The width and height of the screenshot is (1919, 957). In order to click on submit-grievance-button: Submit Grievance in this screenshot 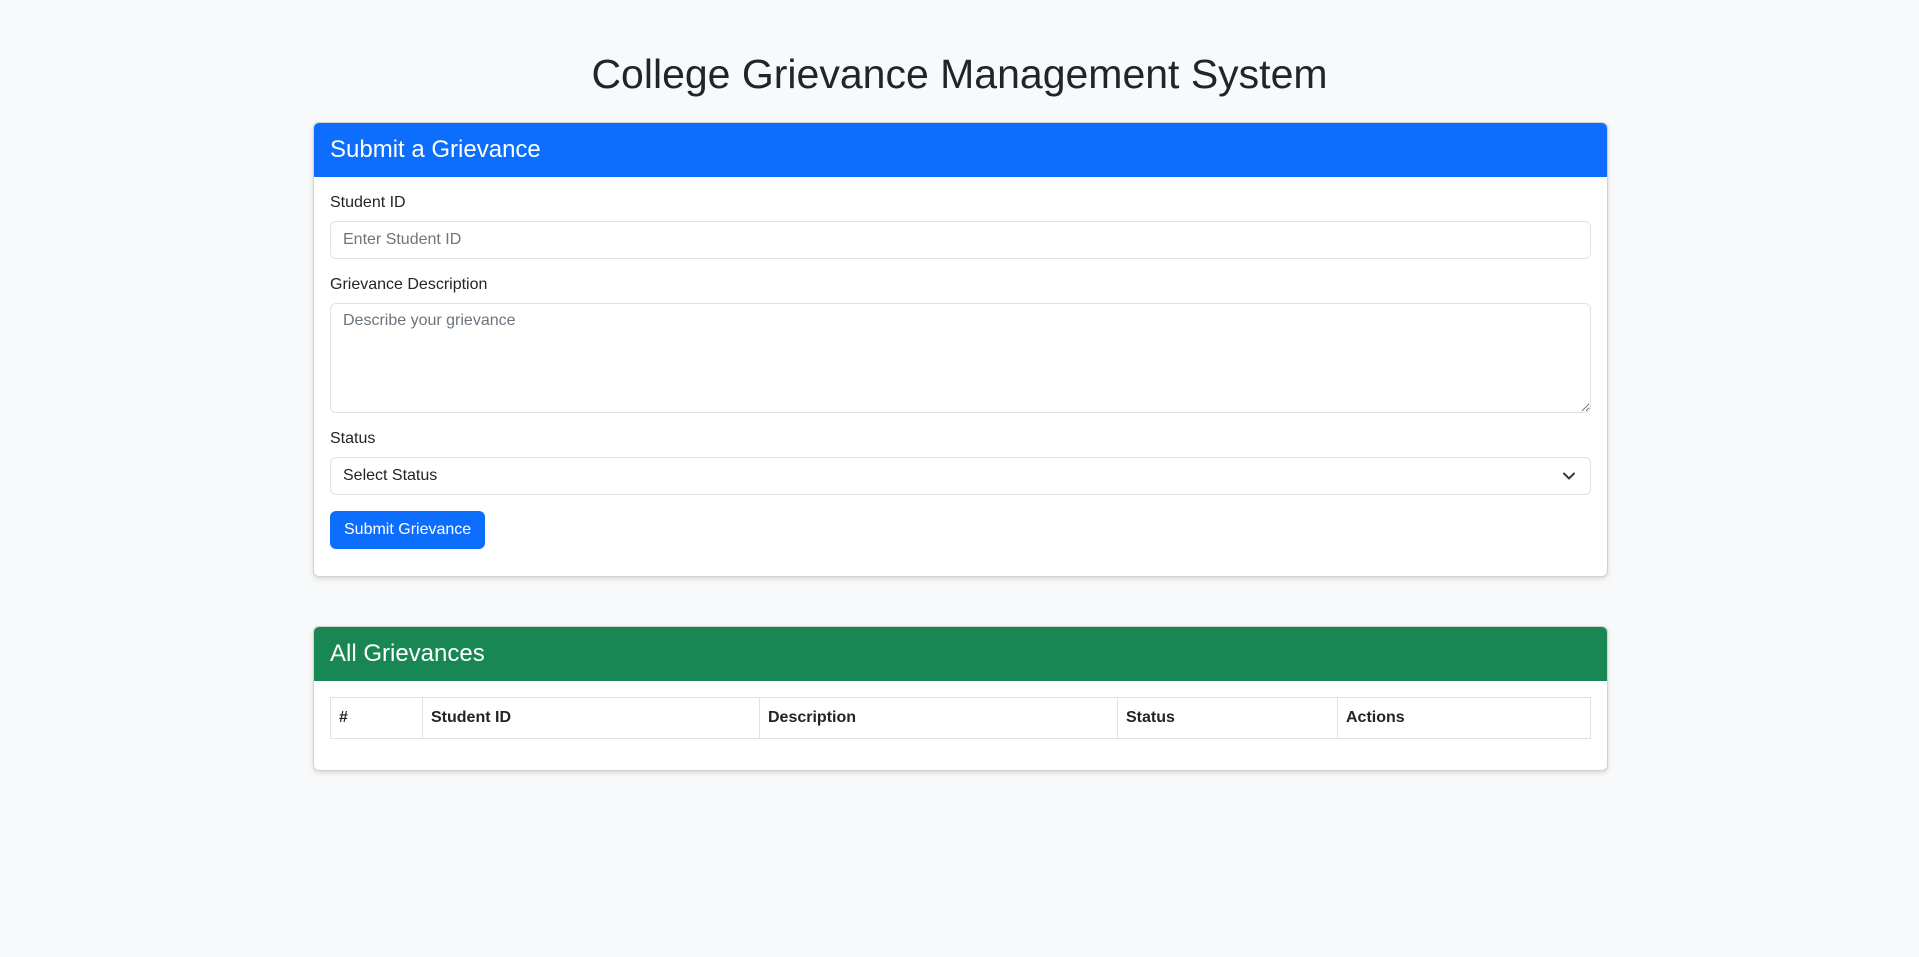, I will do `click(408, 530)`.